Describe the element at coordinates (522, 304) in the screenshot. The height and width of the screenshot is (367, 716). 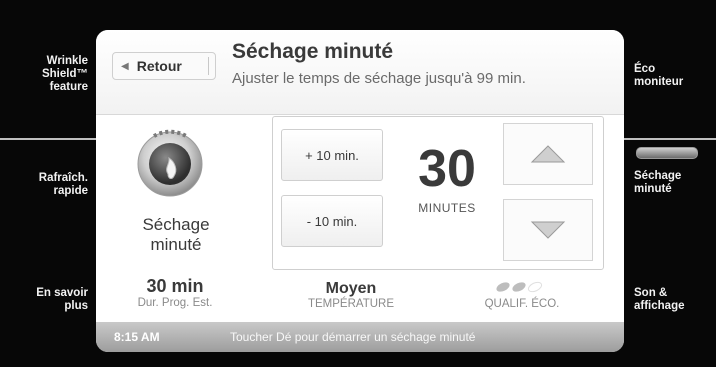
I see `eco-label: QUALIF. ÉCO.` at that location.